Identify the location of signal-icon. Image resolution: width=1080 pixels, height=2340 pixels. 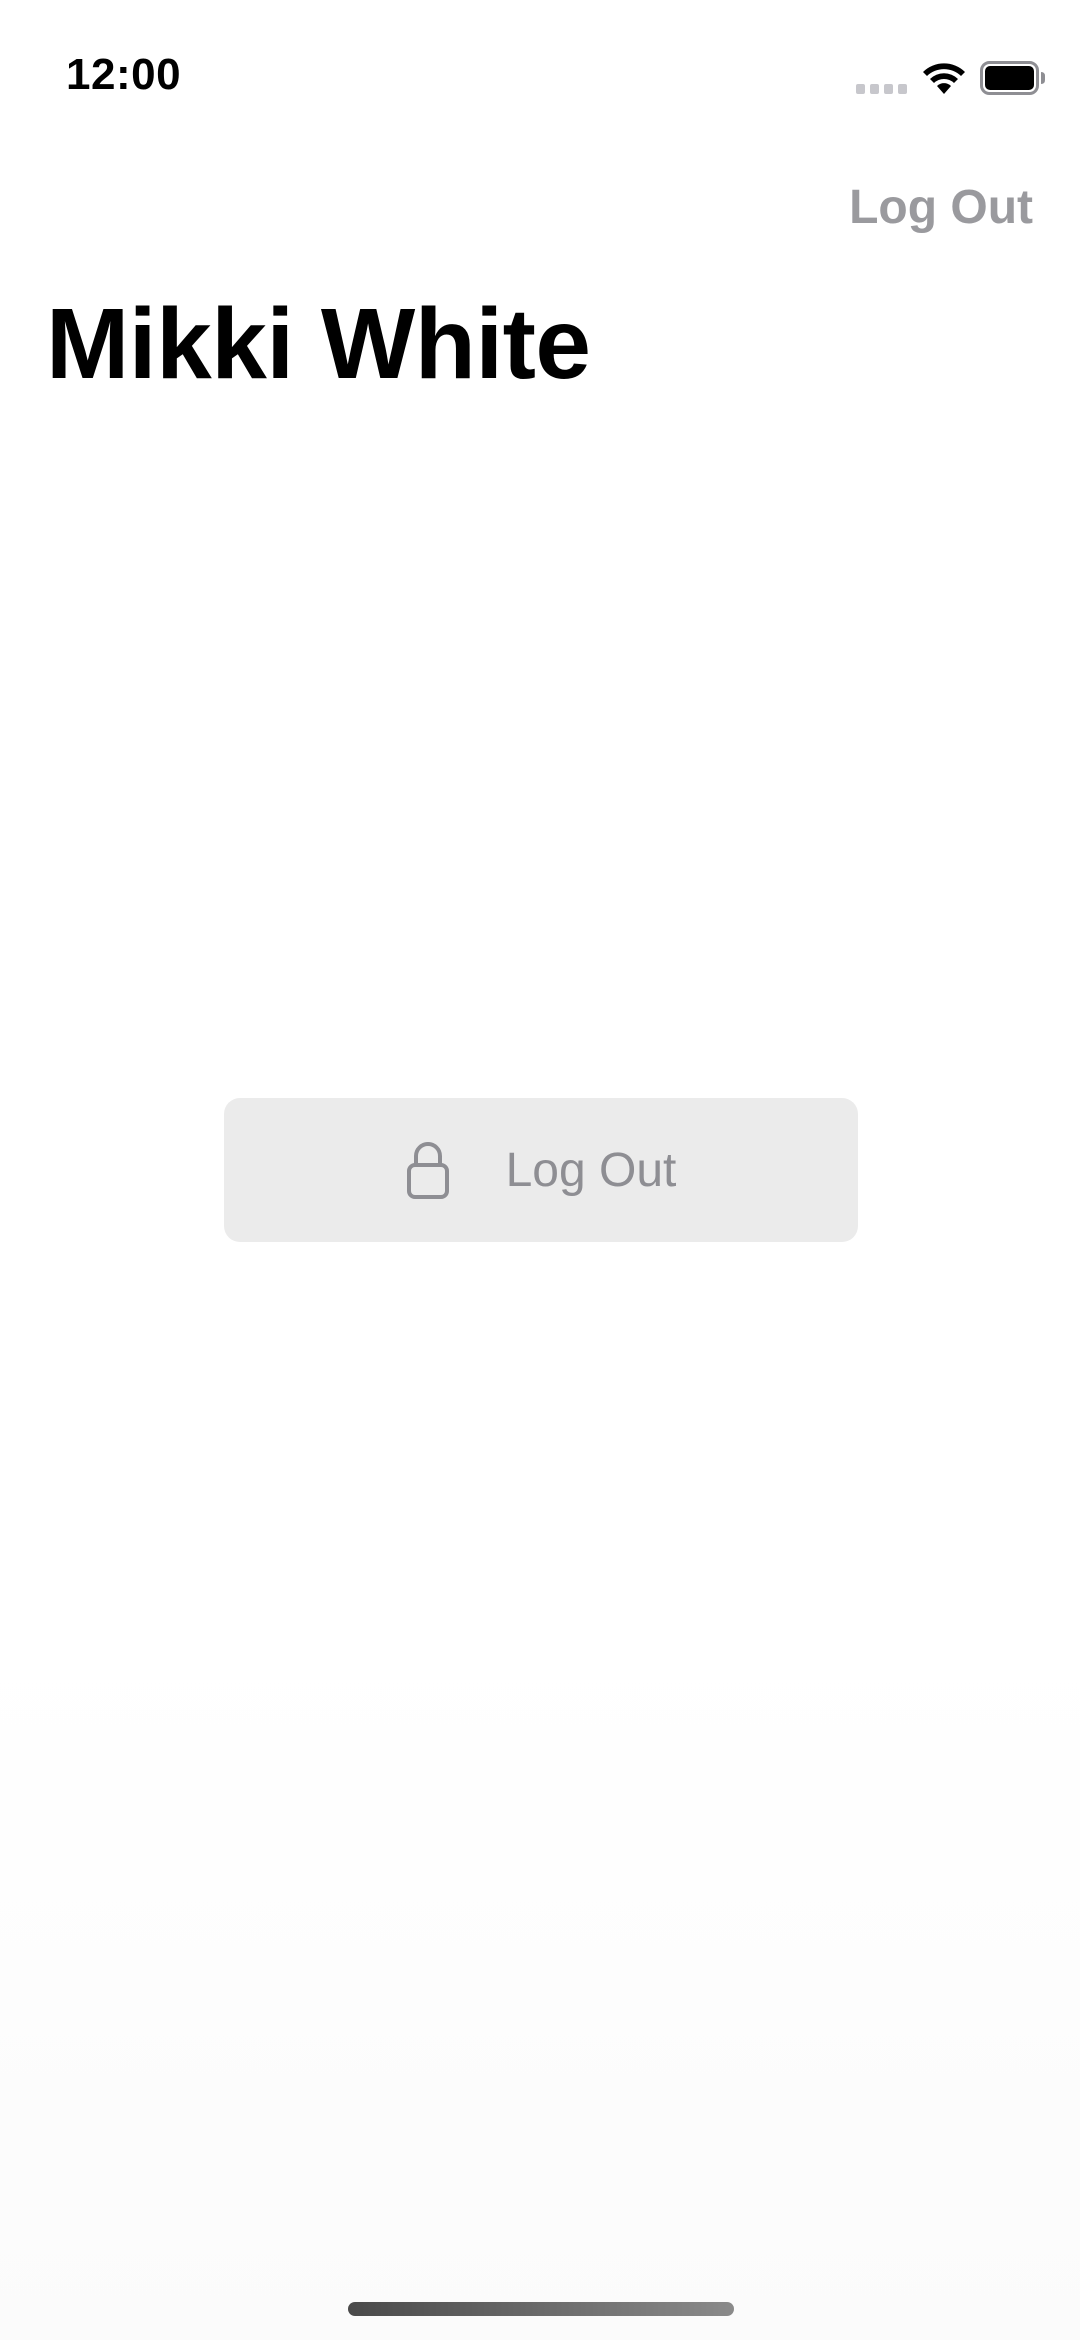
(881, 89).